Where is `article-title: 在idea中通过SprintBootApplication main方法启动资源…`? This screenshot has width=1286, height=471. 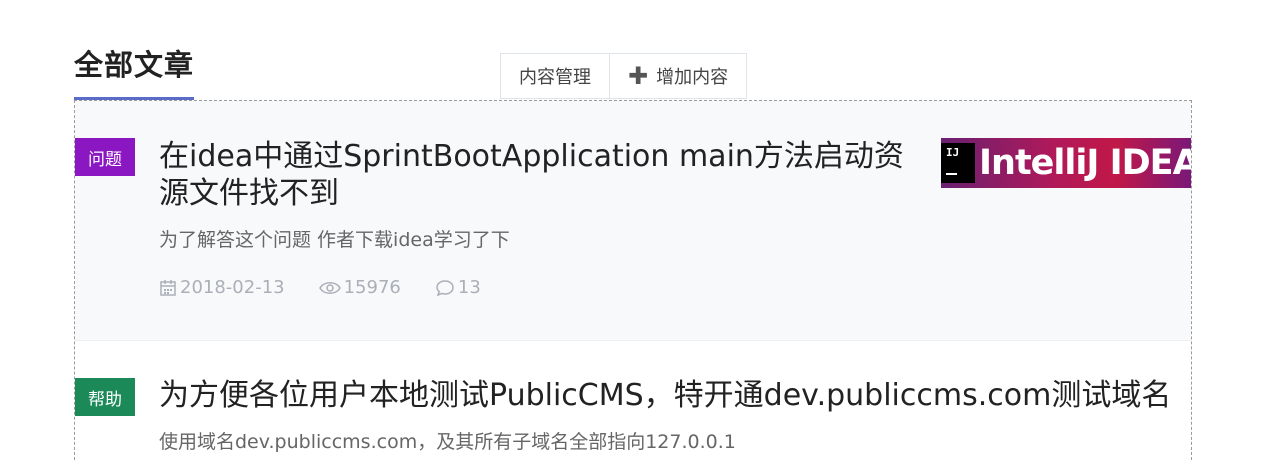 article-title: 在idea中通过SprintBootApplication main方法启动资源… is located at coordinates (544, 175).